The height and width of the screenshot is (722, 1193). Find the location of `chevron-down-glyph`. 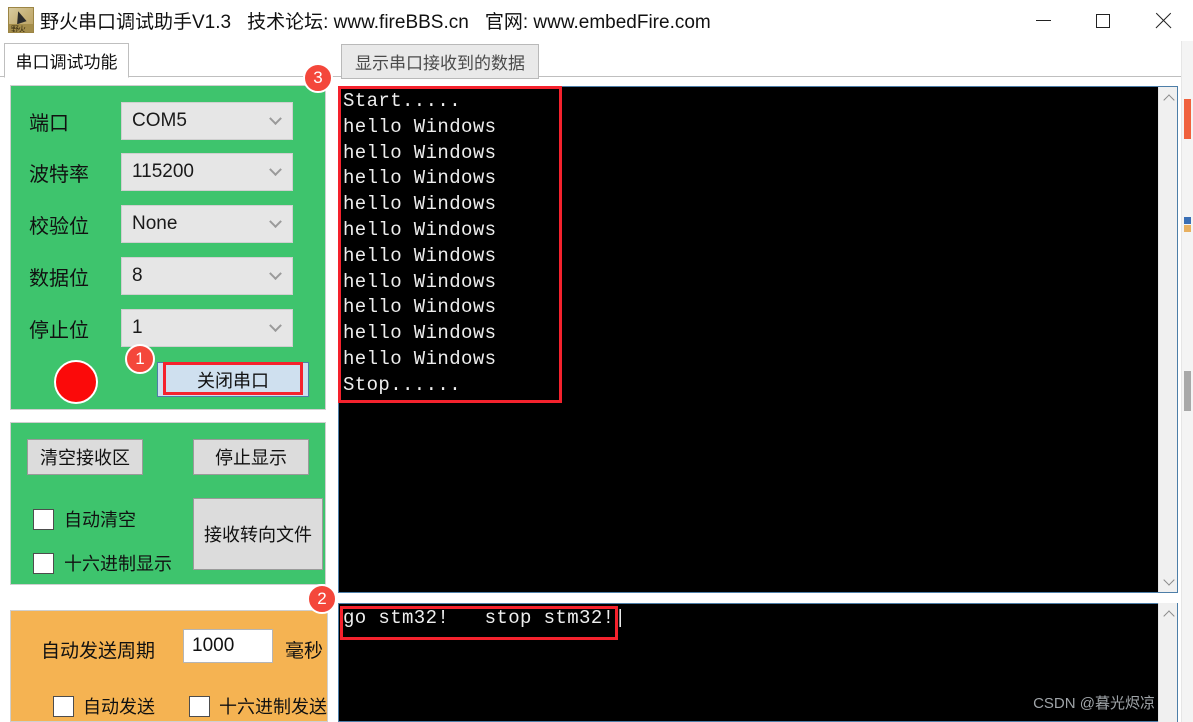

chevron-down-glyph is located at coordinates (1168, 579).